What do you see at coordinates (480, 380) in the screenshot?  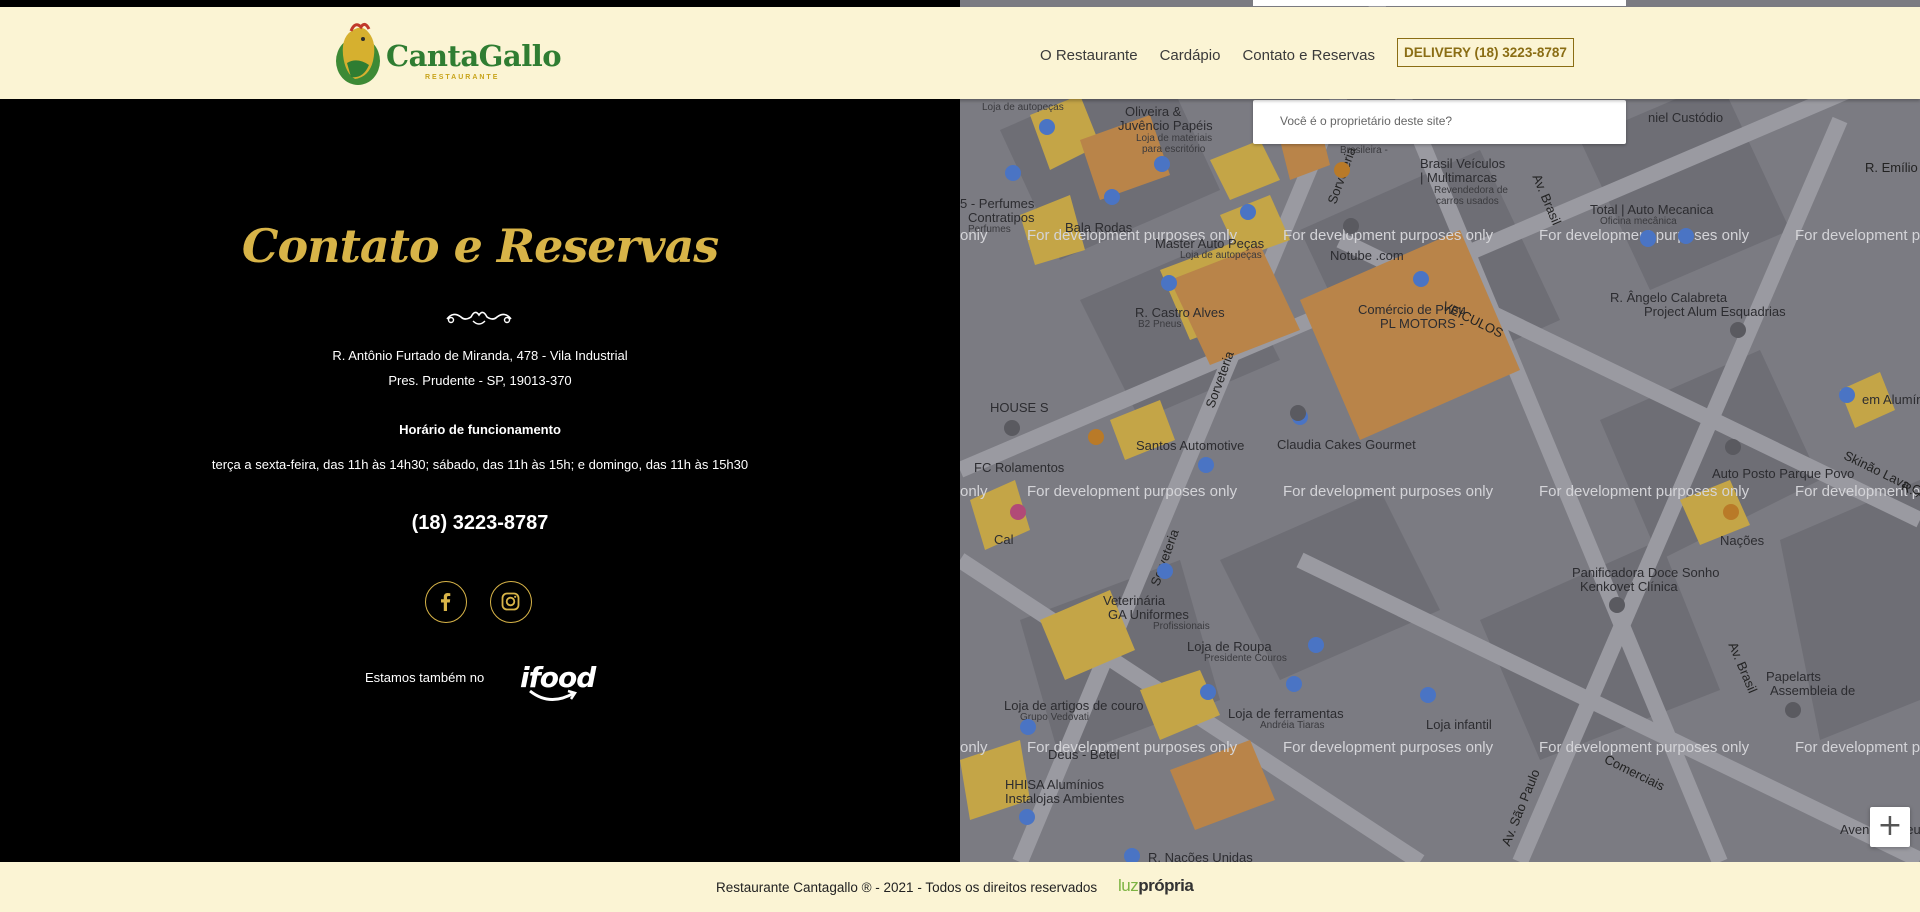 I see `address-line-2: Pres. Prudente - SP, 19013-370` at bounding box center [480, 380].